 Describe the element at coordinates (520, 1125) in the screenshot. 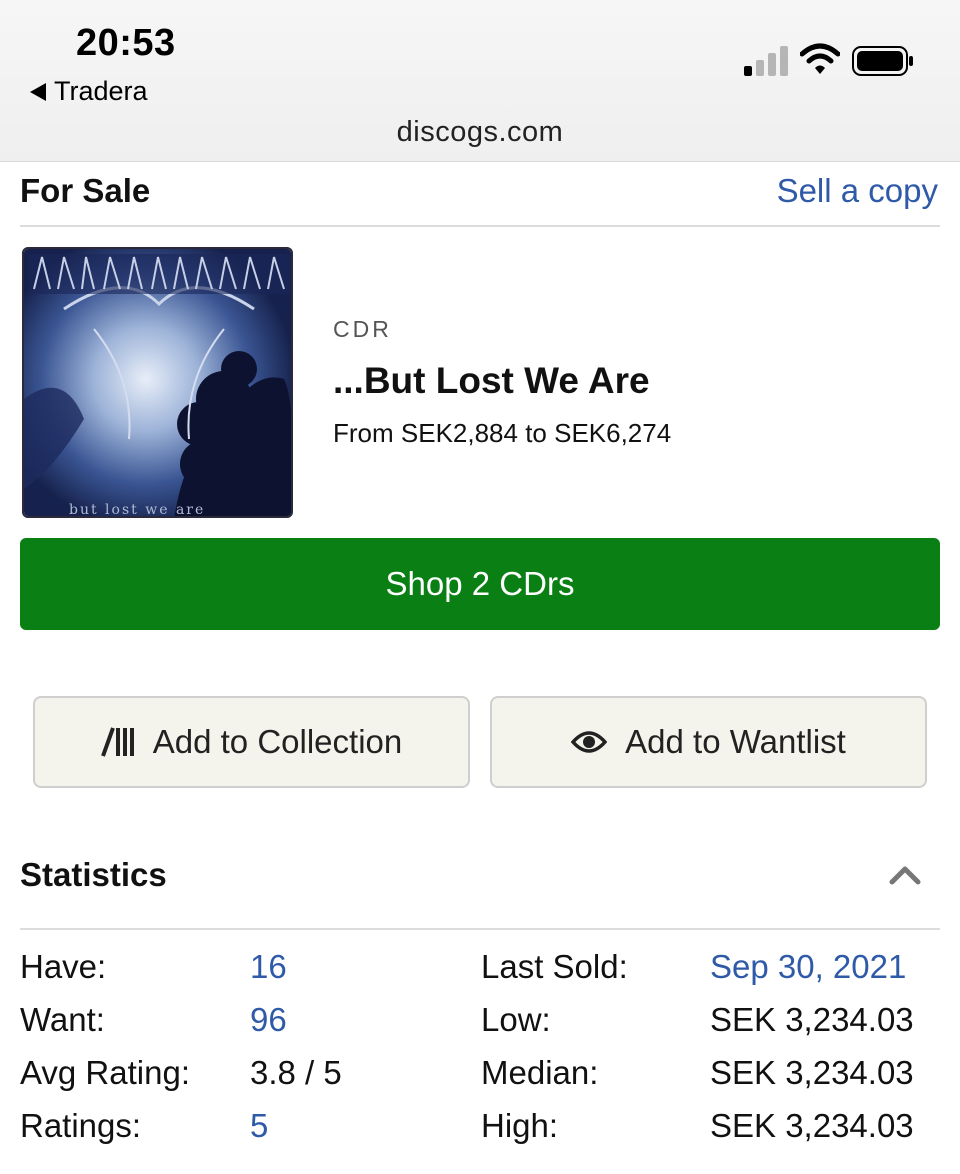

I see `stat-high-label: High:` at that location.